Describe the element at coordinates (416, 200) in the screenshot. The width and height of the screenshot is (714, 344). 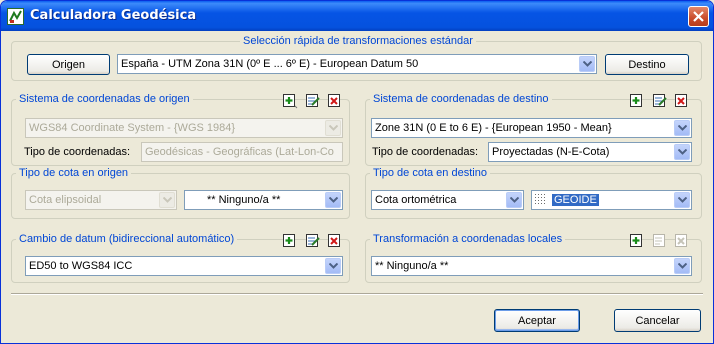
I see `destination-height-type-value: Cota ortométrica` at that location.